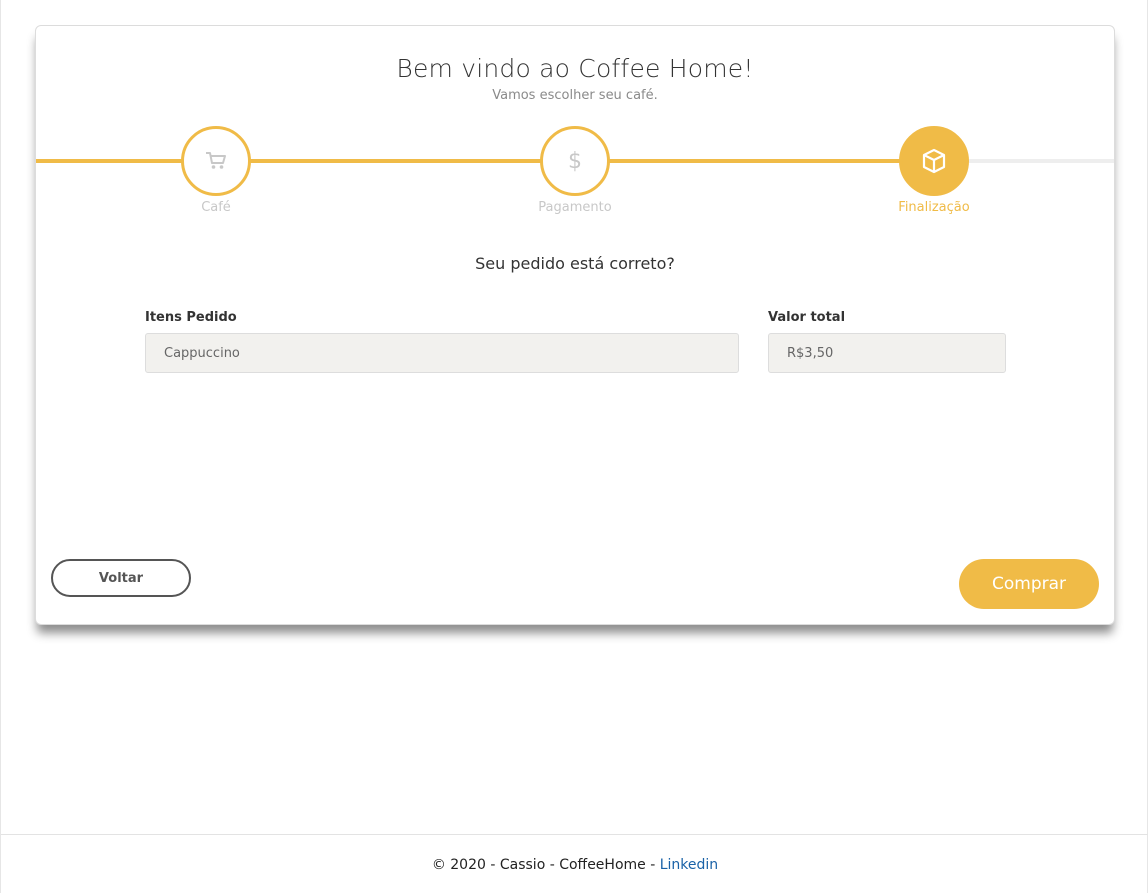  What do you see at coordinates (575, 263) in the screenshot?
I see `confirm-question: Seu pedido está correto?` at bounding box center [575, 263].